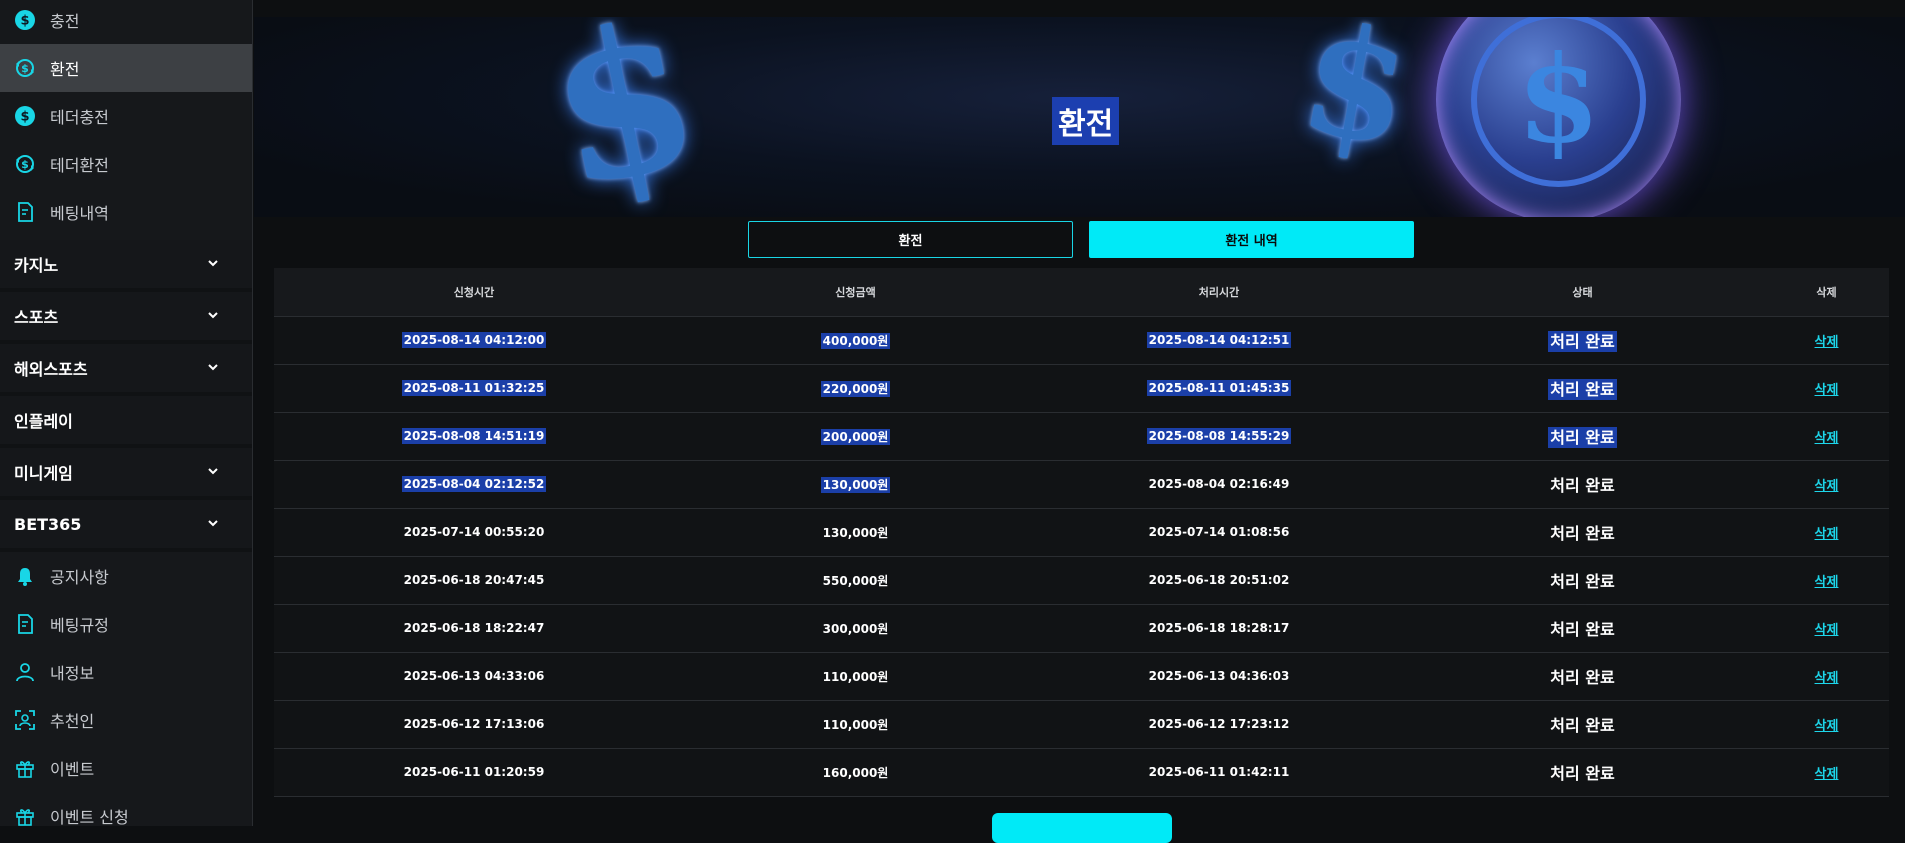  I want to click on sidebar-item-bottom-items-1: 베팅규정, so click(126, 624).